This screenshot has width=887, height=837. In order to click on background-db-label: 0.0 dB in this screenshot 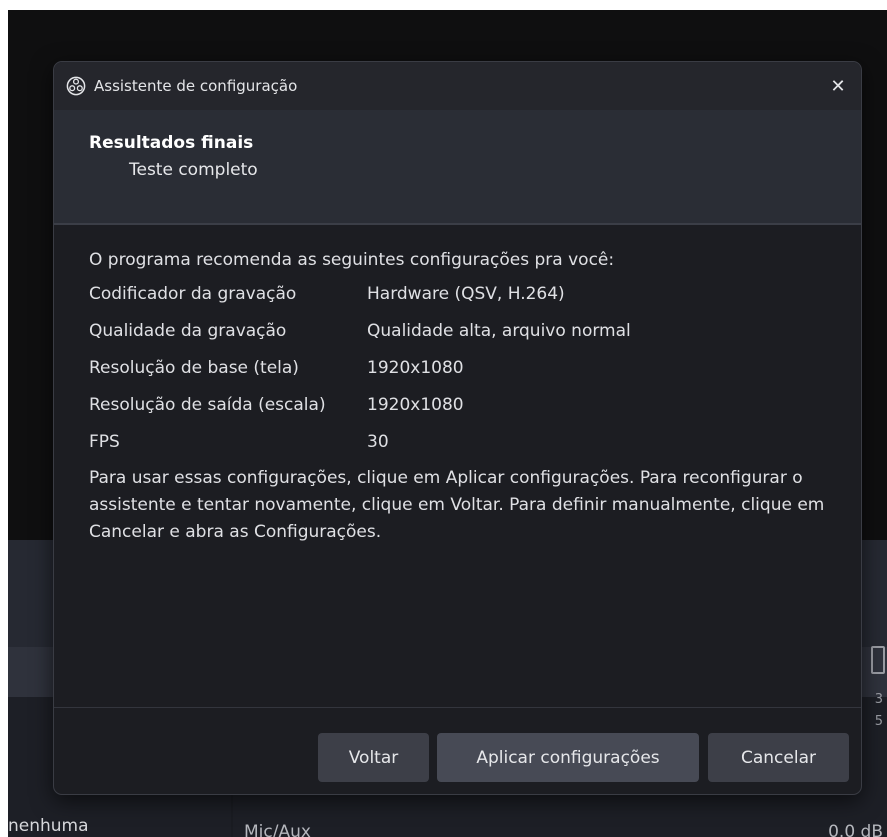, I will do `click(855, 829)`.